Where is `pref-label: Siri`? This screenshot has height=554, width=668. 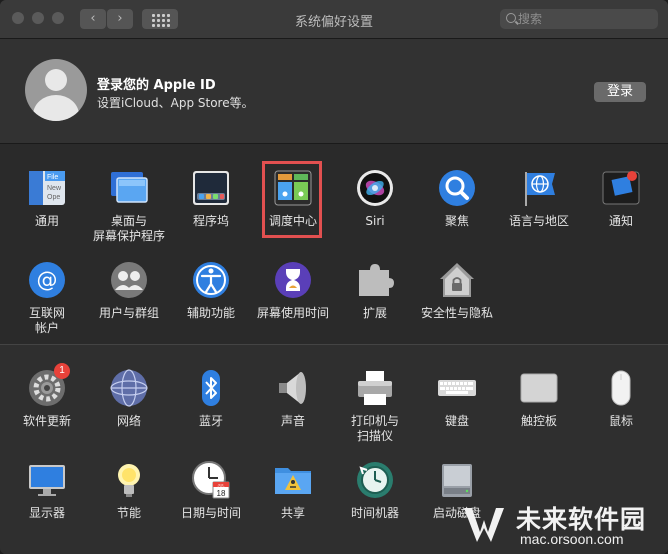
pref-label: Siri is located at coordinates (375, 221).